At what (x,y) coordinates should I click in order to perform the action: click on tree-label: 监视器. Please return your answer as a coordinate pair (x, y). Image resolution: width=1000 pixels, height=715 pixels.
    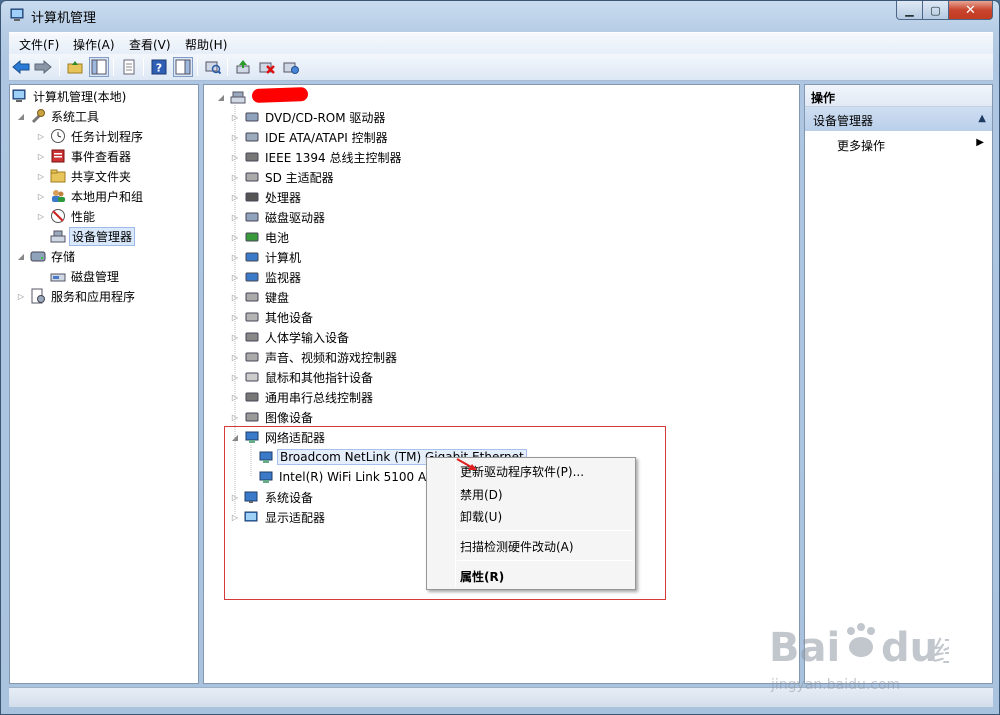
    Looking at the image, I should click on (283, 277).